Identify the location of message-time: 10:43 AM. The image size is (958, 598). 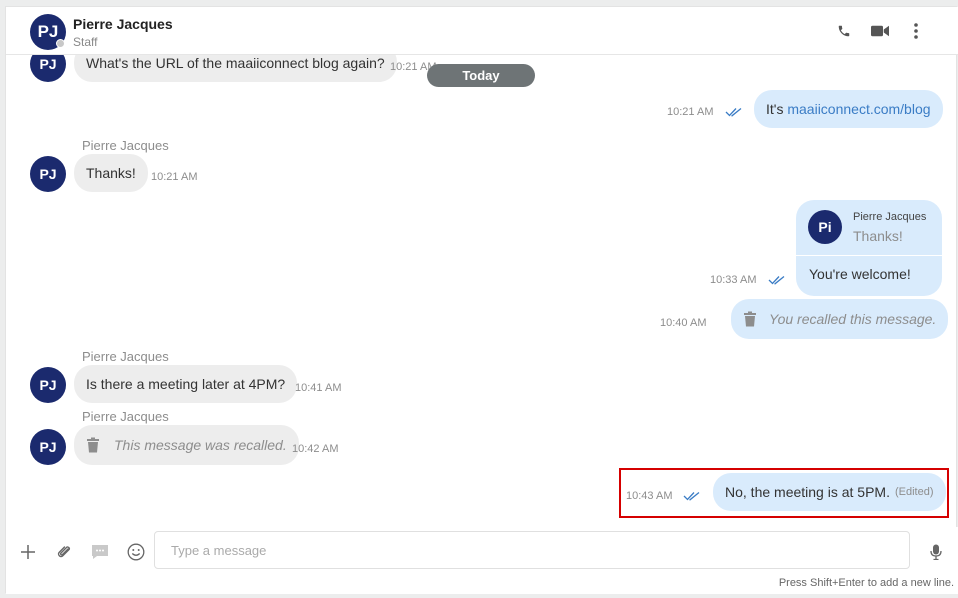
(649, 496).